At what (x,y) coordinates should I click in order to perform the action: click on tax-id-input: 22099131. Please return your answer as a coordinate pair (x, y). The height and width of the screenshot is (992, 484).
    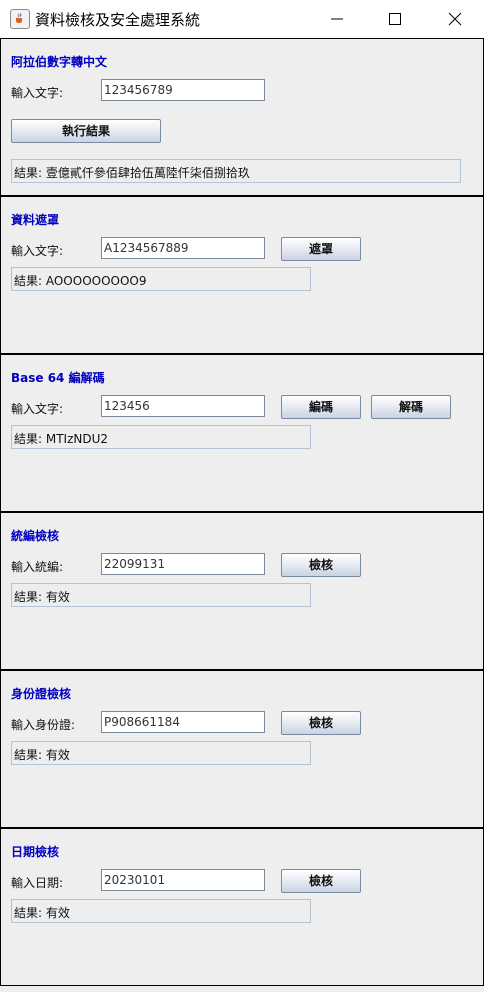
    Looking at the image, I should click on (183, 564).